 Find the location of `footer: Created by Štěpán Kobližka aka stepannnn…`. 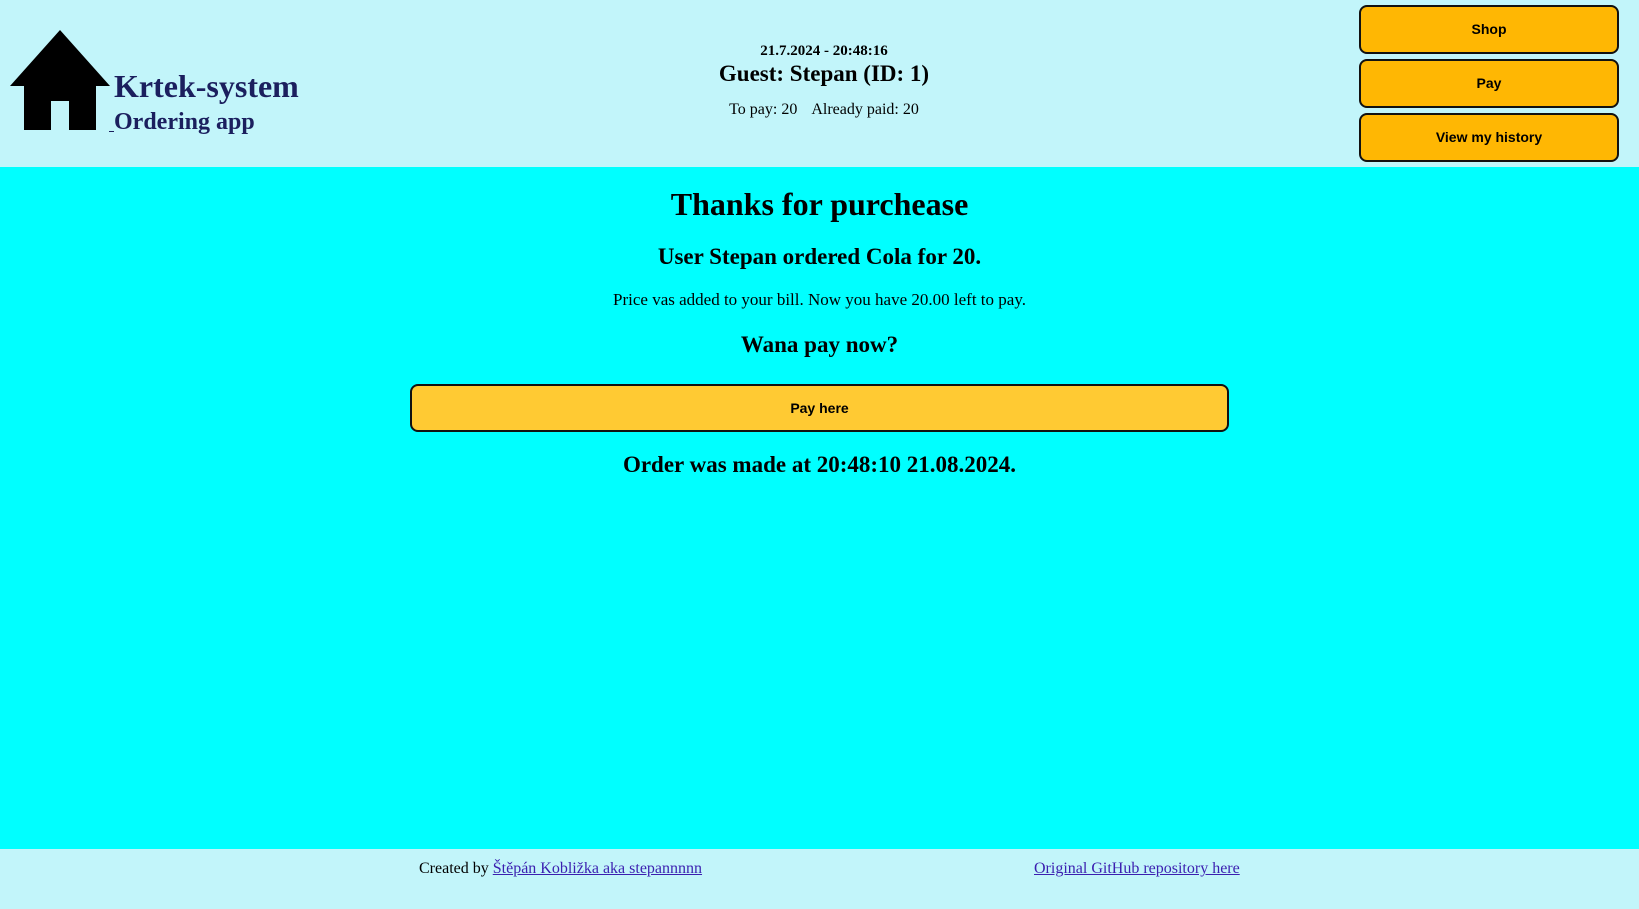

footer: Created by Štěpán Kobližka aka stepannnn… is located at coordinates (819, 879).